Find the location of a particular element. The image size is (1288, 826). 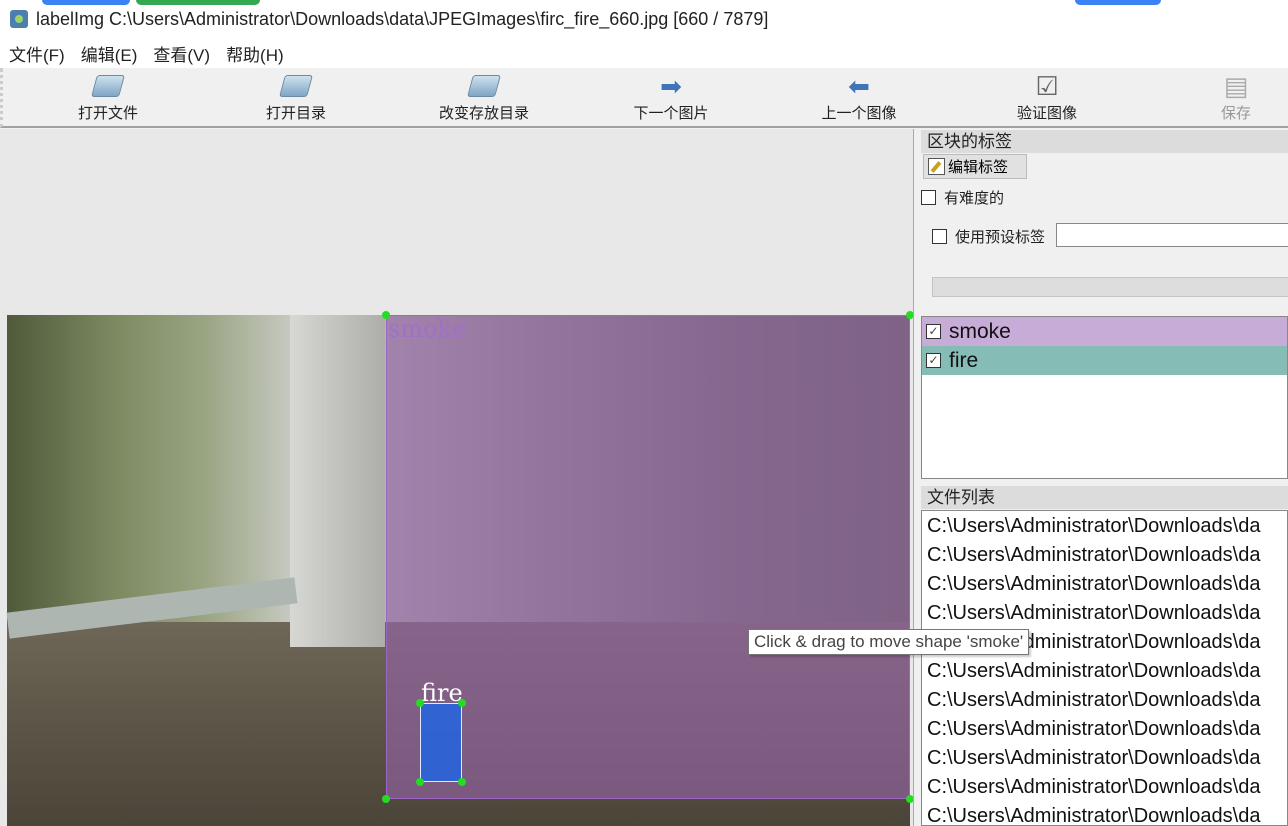

label-item-fire: ✓ fire is located at coordinates (1104, 360).